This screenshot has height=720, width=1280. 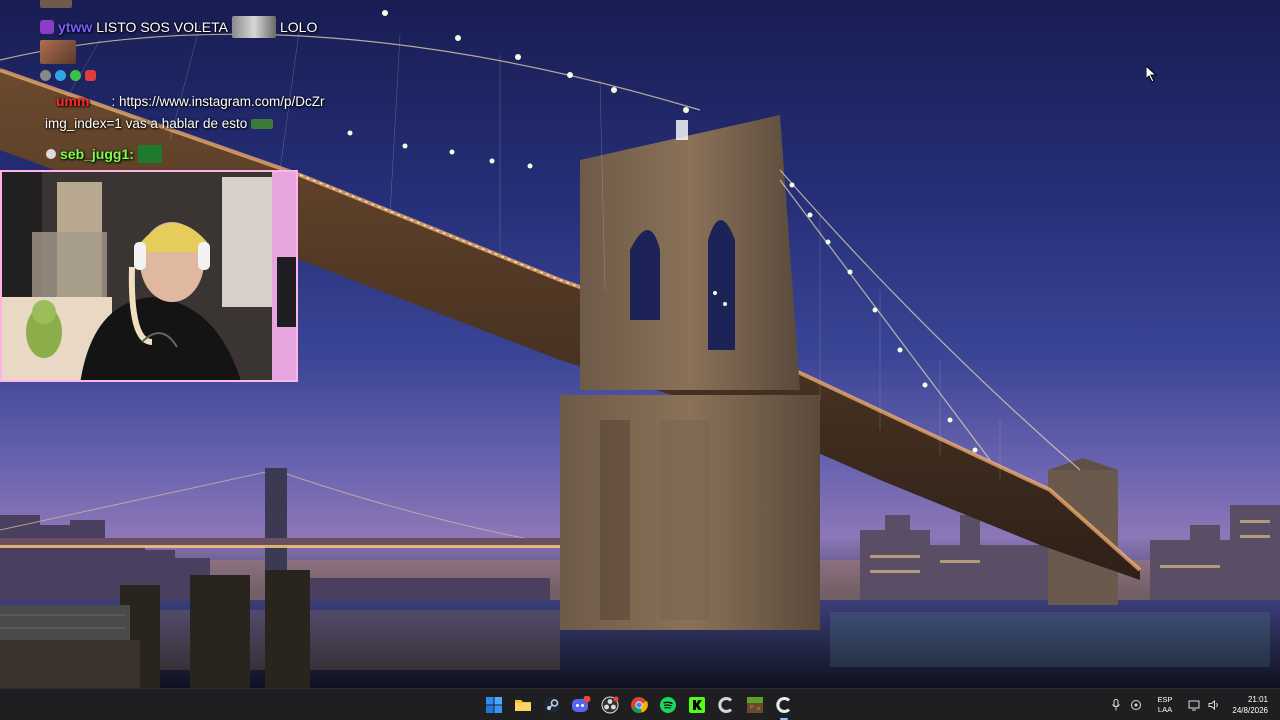 I want to click on chat-emote-label: LOLO, so click(x=298, y=27).